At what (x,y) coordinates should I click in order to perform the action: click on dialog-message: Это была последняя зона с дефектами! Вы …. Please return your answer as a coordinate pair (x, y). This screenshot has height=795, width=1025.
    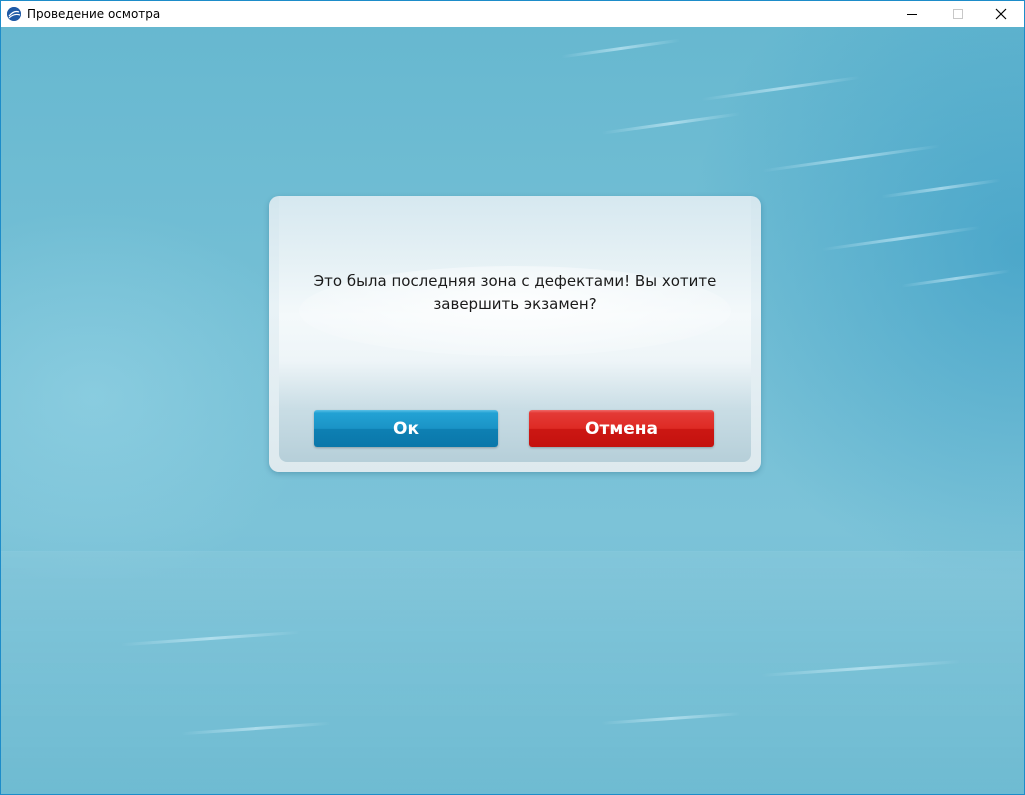
    Looking at the image, I should click on (515, 293).